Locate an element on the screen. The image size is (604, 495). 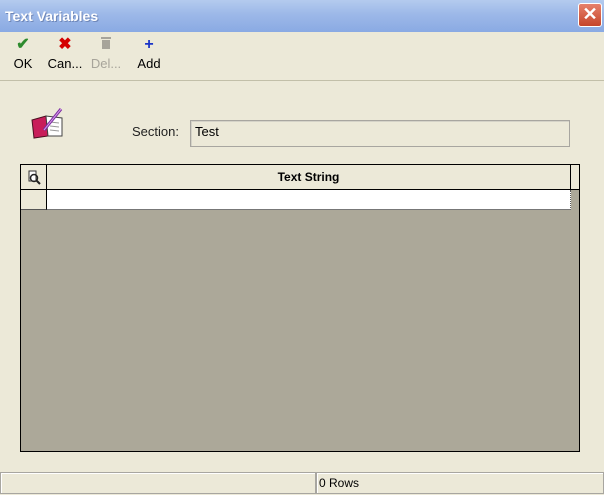
trash-icon-graphic is located at coordinates (106, 43).